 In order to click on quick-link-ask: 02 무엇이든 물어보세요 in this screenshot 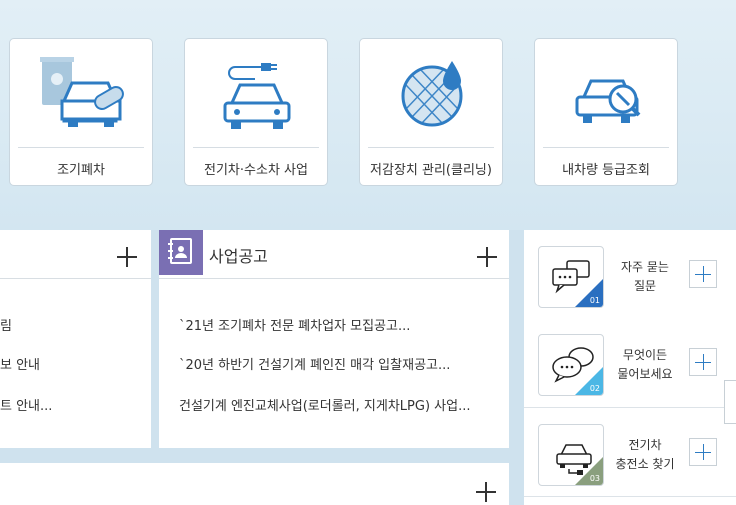, I will do `click(630, 361)`.